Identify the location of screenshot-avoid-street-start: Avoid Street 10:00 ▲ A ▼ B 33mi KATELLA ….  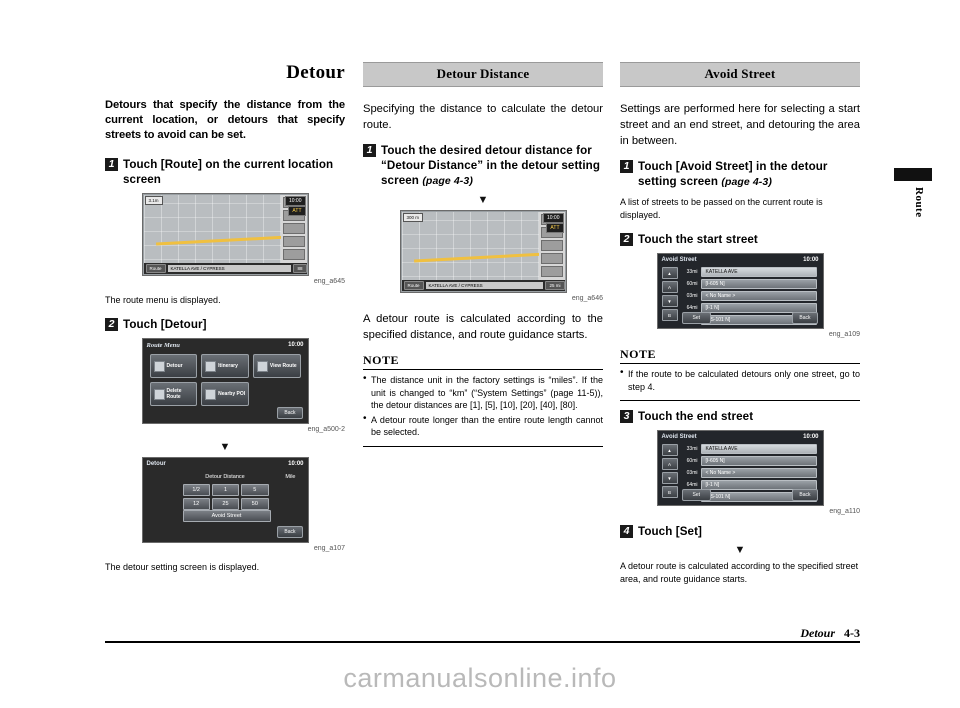
(740, 291).